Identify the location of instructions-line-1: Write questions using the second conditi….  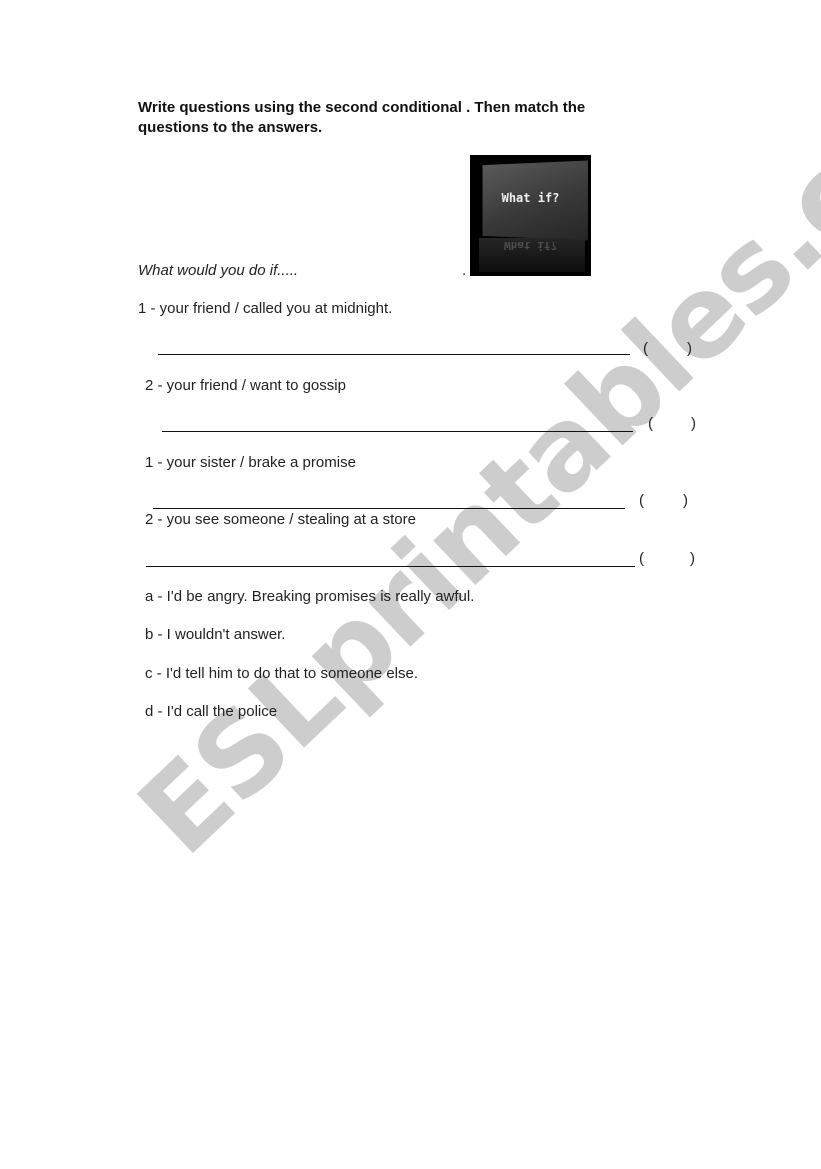
(362, 107).